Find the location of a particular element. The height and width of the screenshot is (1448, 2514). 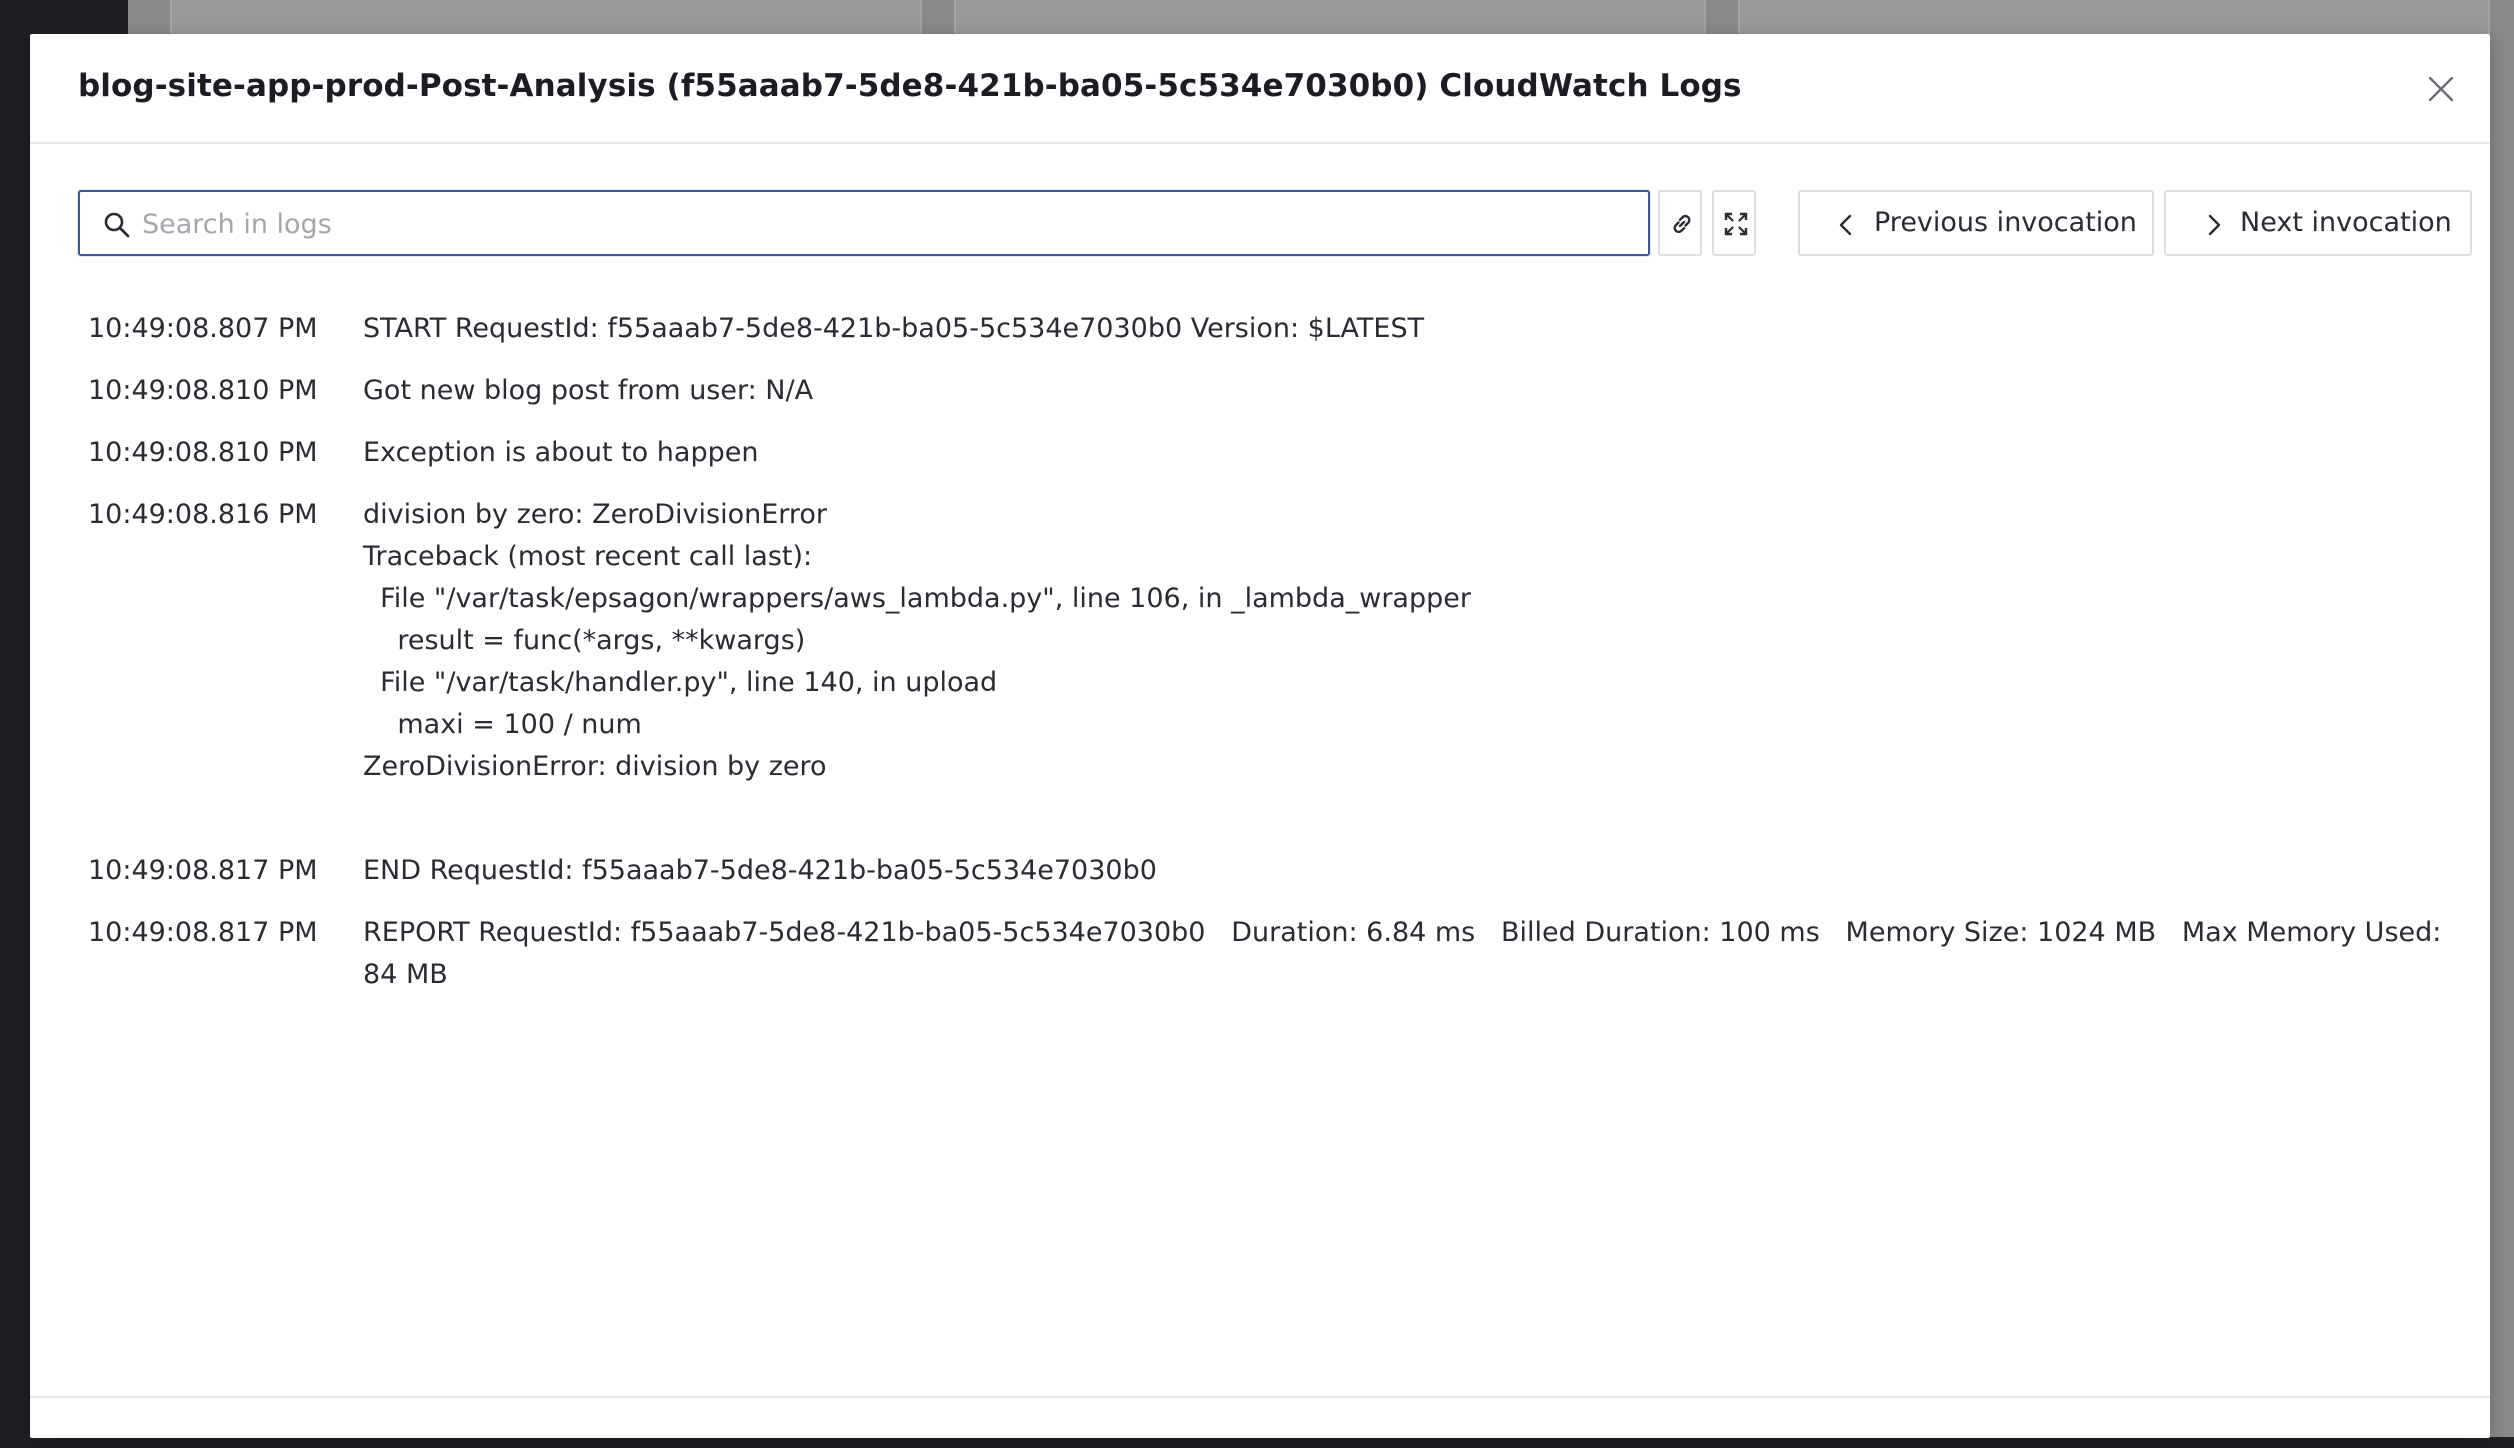

log-message: Got new blog post from user: N/A is located at coordinates (588, 390).